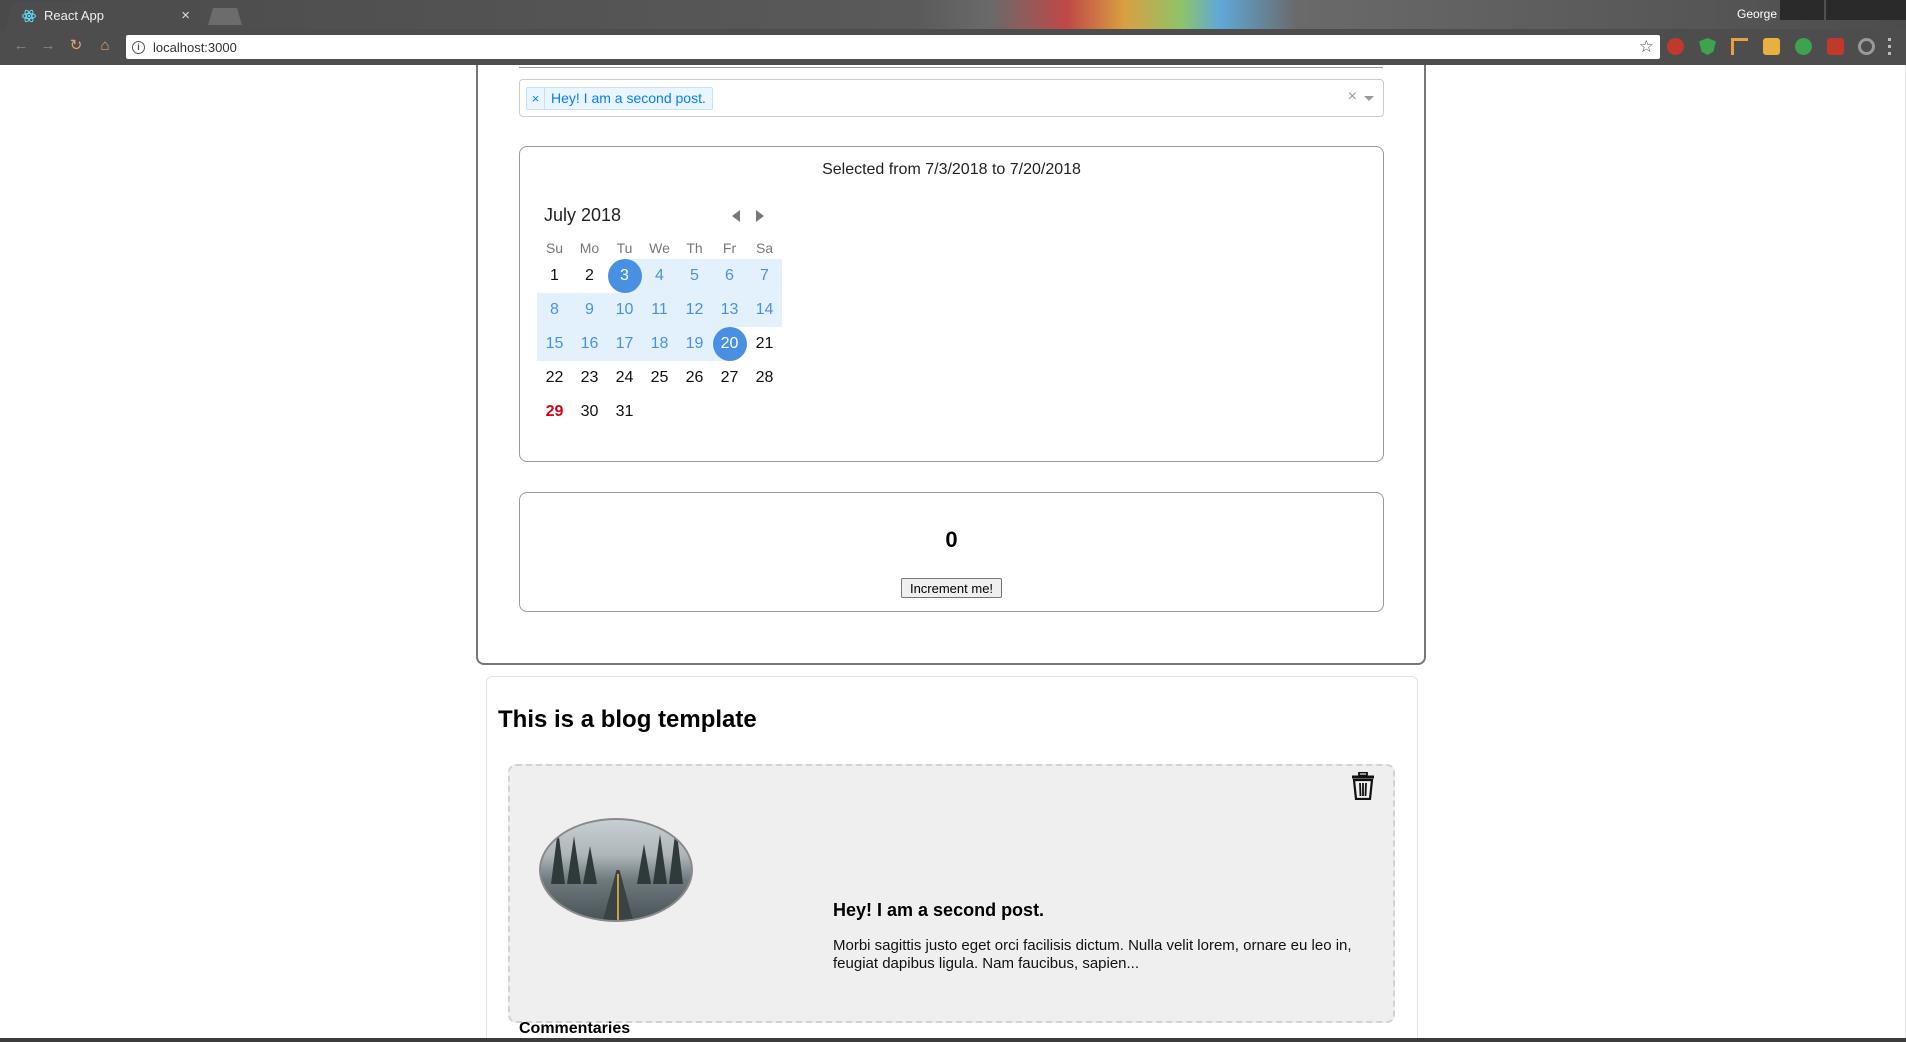 The width and height of the screenshot is (1906, 1042). Describe the element at coordinates (589, 276) in the screenshot. I see `calendar-day: 2` at that location.